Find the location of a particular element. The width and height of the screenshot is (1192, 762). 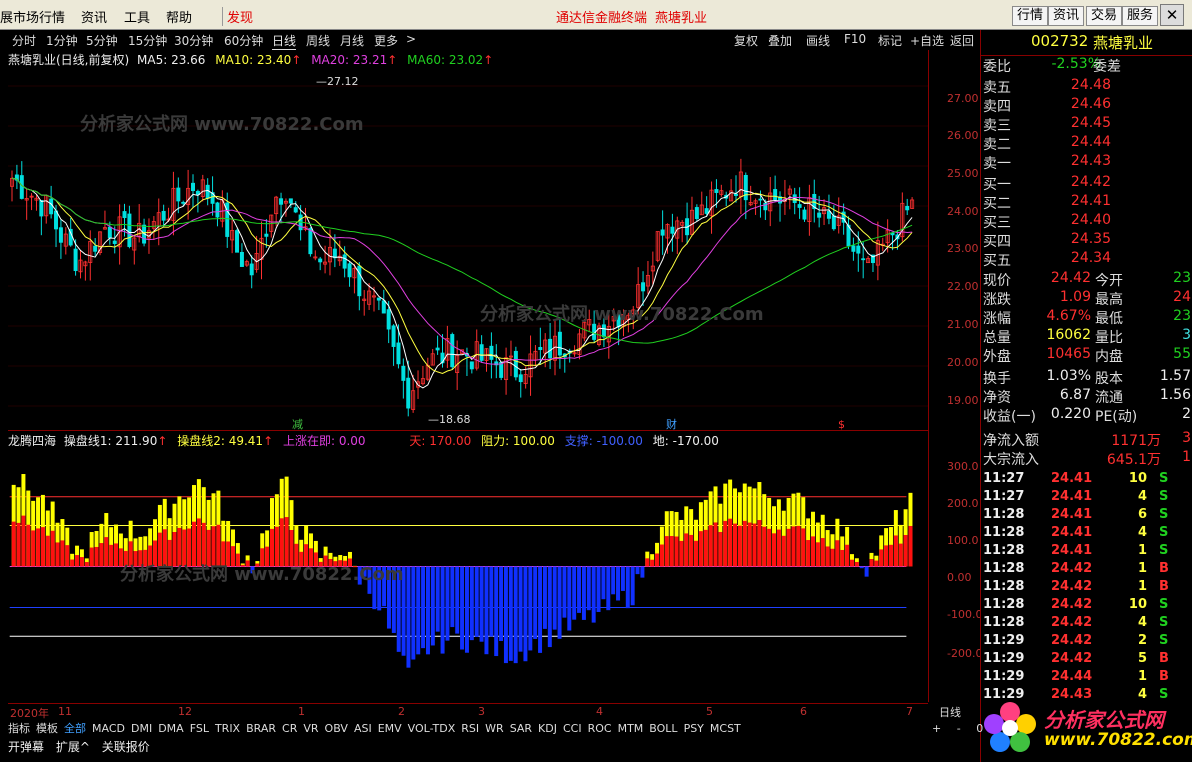

zoom-in-button: + is located at coordinates (936, 728).